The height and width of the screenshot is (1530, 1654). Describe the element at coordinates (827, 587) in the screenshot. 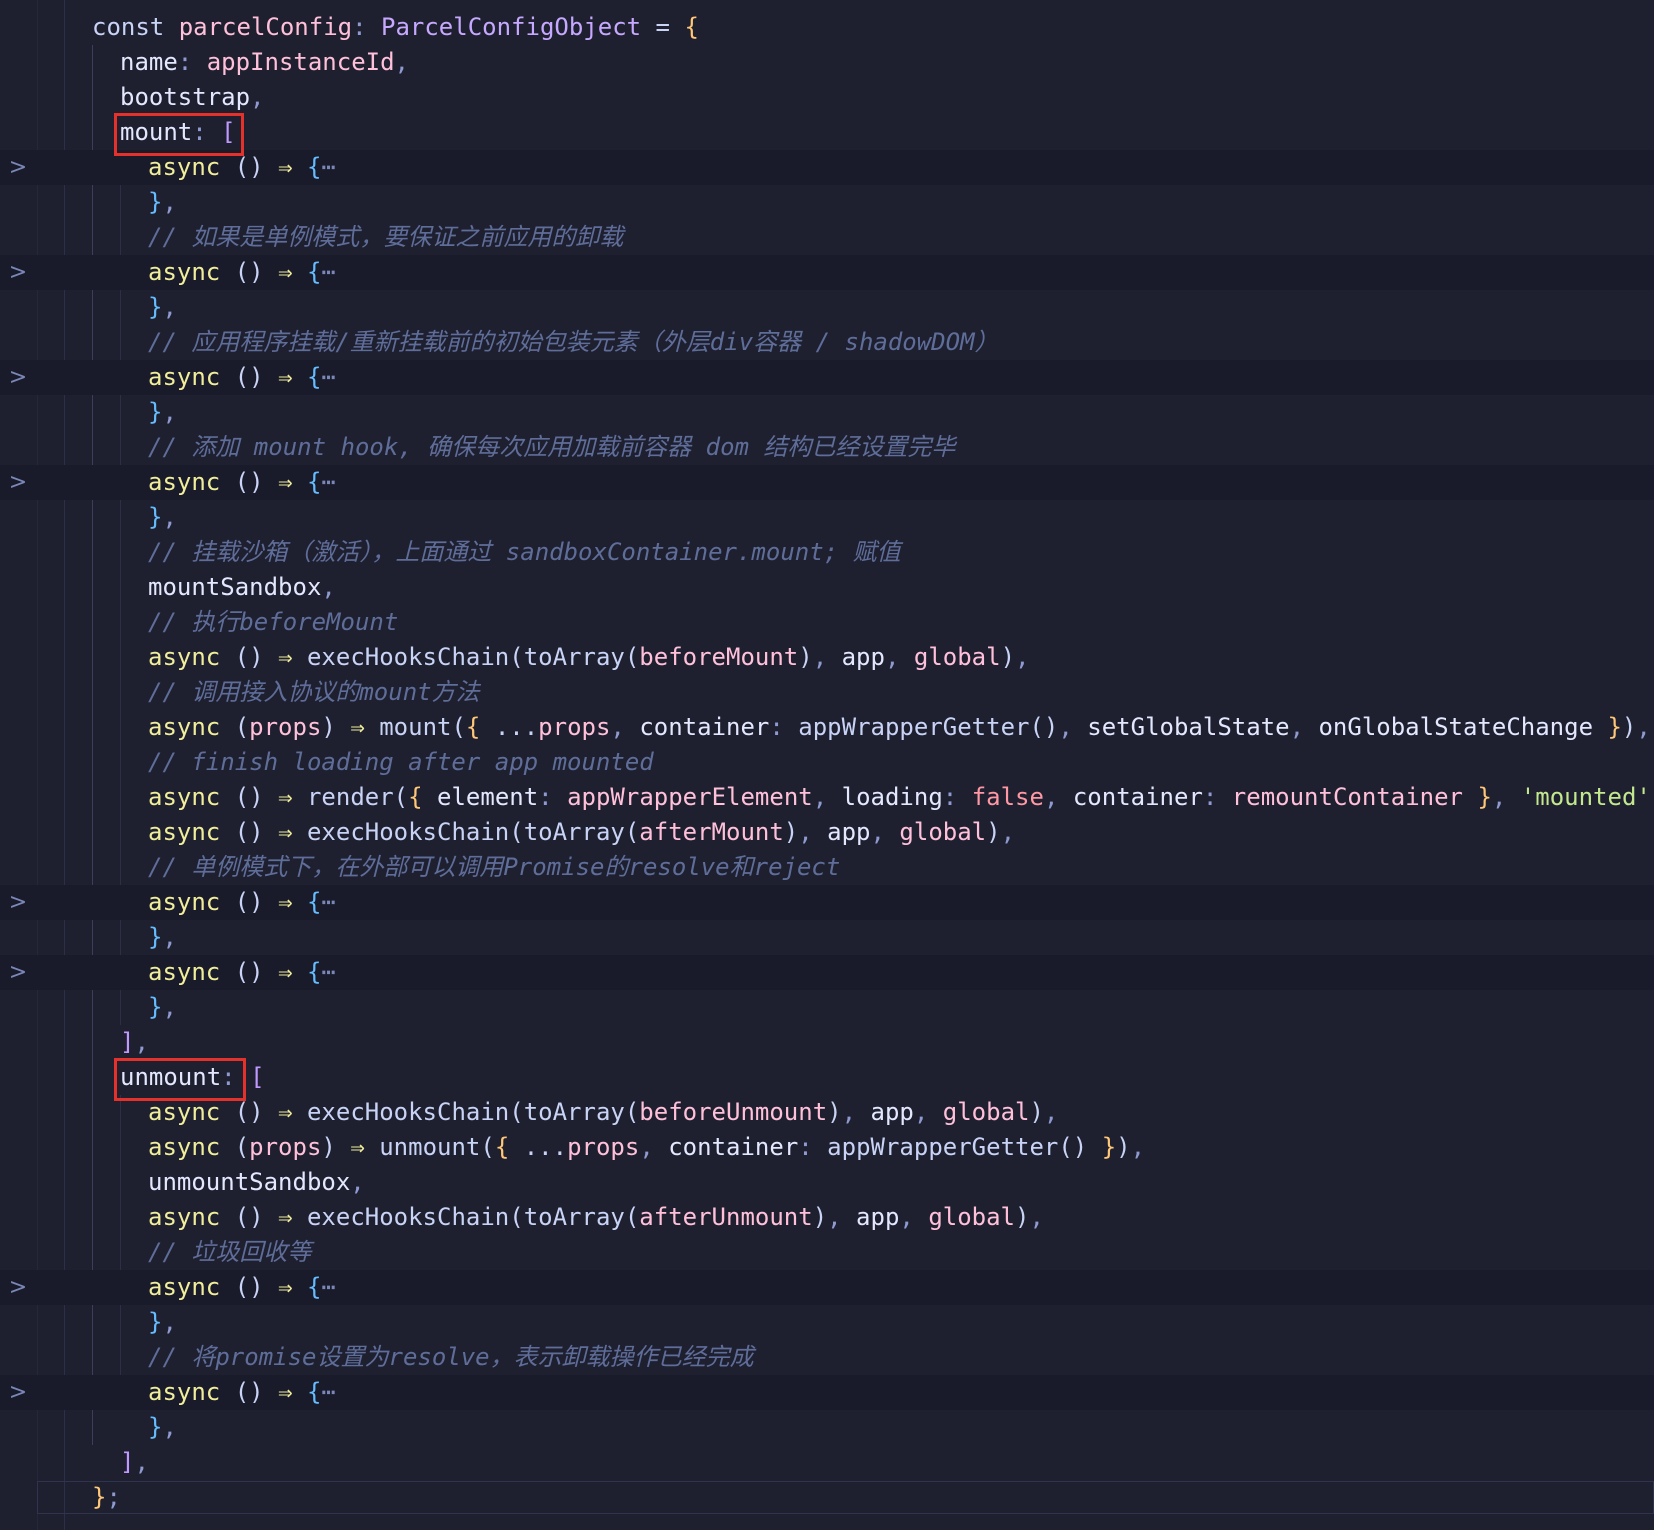

I see `code-line: mountSandbox,` at that location.